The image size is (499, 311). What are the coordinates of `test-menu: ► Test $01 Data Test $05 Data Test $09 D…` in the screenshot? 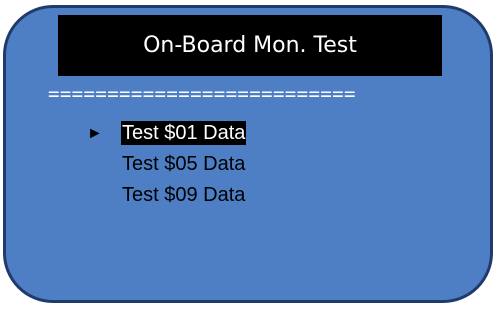 It's located at (167, 164).